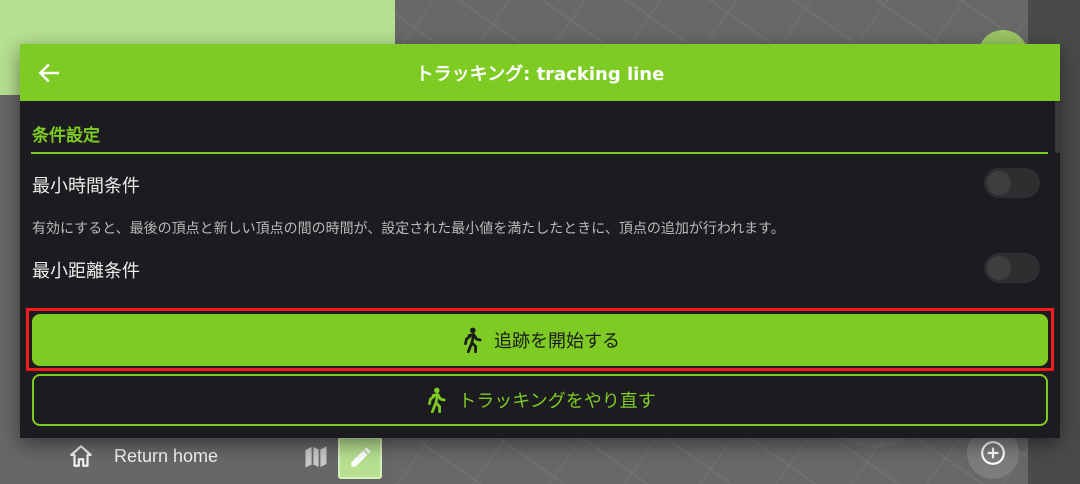 This screenshot has height=484, width=1080. What do you see at coordinates (557, 341) in the screenshot?
I see `start-tracking-label: 追跡を開始する` at bounding box center [557, 341].